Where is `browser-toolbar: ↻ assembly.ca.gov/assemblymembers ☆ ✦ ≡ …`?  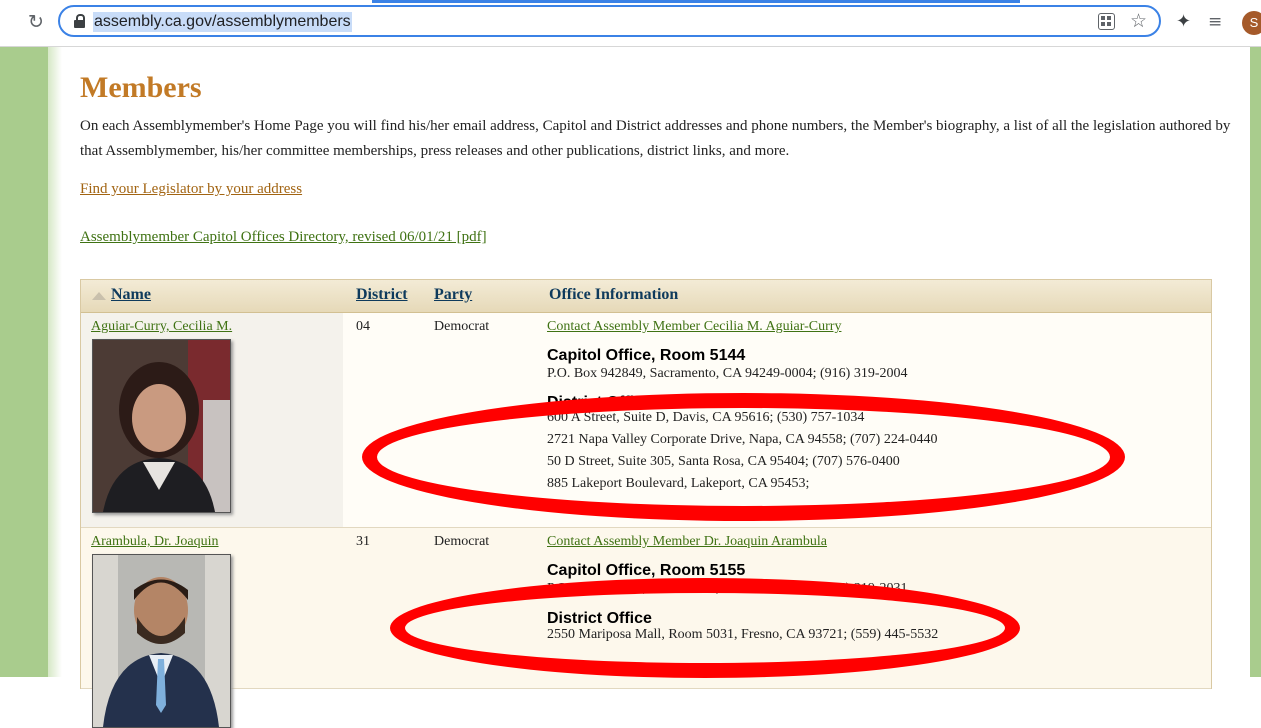
browser-toolbar: ↻ assembly.ca.gov/assemblymembers ☆ ✦ ≡ … is located at coordinates (630, 23).